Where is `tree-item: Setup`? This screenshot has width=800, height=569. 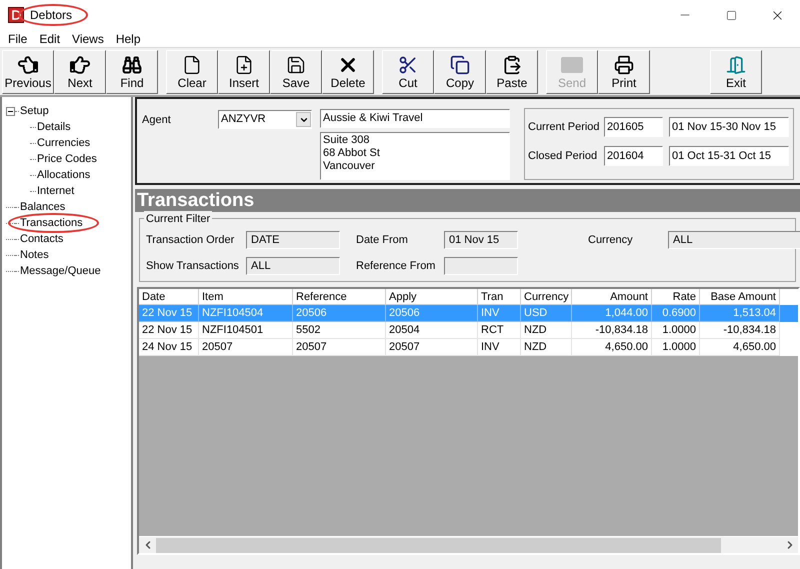
tree-item: Setup is located at coordinates (34, 110).